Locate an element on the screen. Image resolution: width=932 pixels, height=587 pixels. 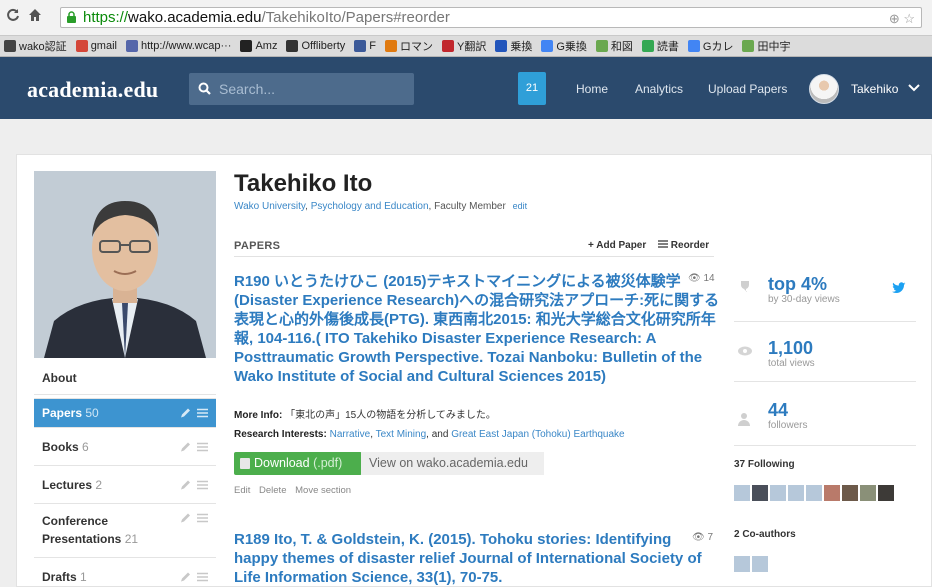
papers-heading: PAPERS is located at coordinates (257, 246).